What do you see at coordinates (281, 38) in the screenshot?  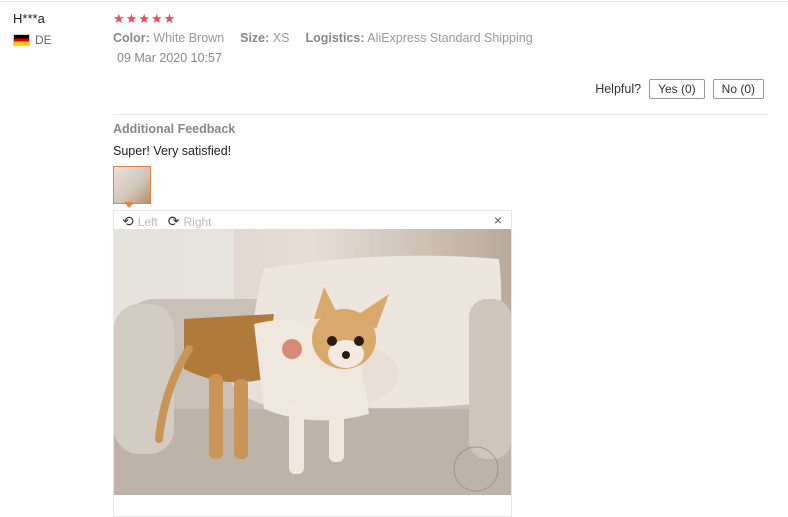 I see `size-value: XS` at bounding box center [281, 38].